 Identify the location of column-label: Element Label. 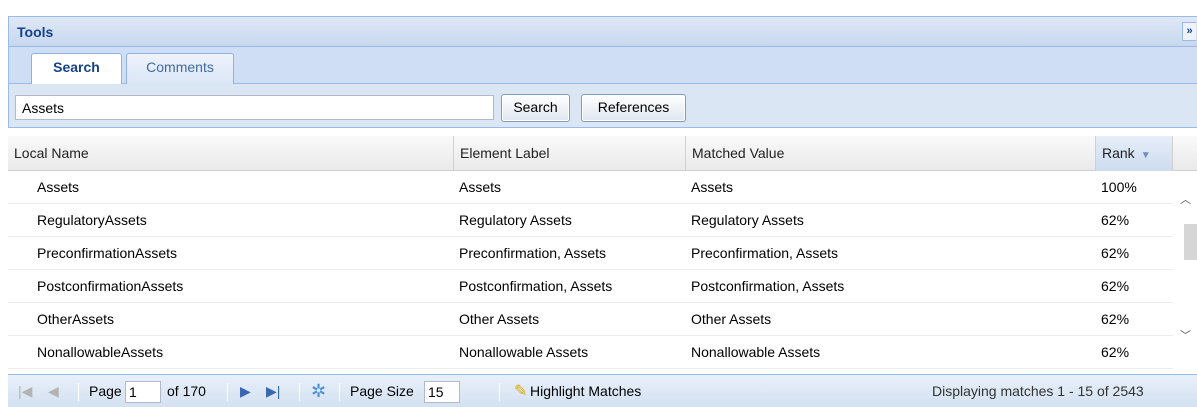
(505, 153).